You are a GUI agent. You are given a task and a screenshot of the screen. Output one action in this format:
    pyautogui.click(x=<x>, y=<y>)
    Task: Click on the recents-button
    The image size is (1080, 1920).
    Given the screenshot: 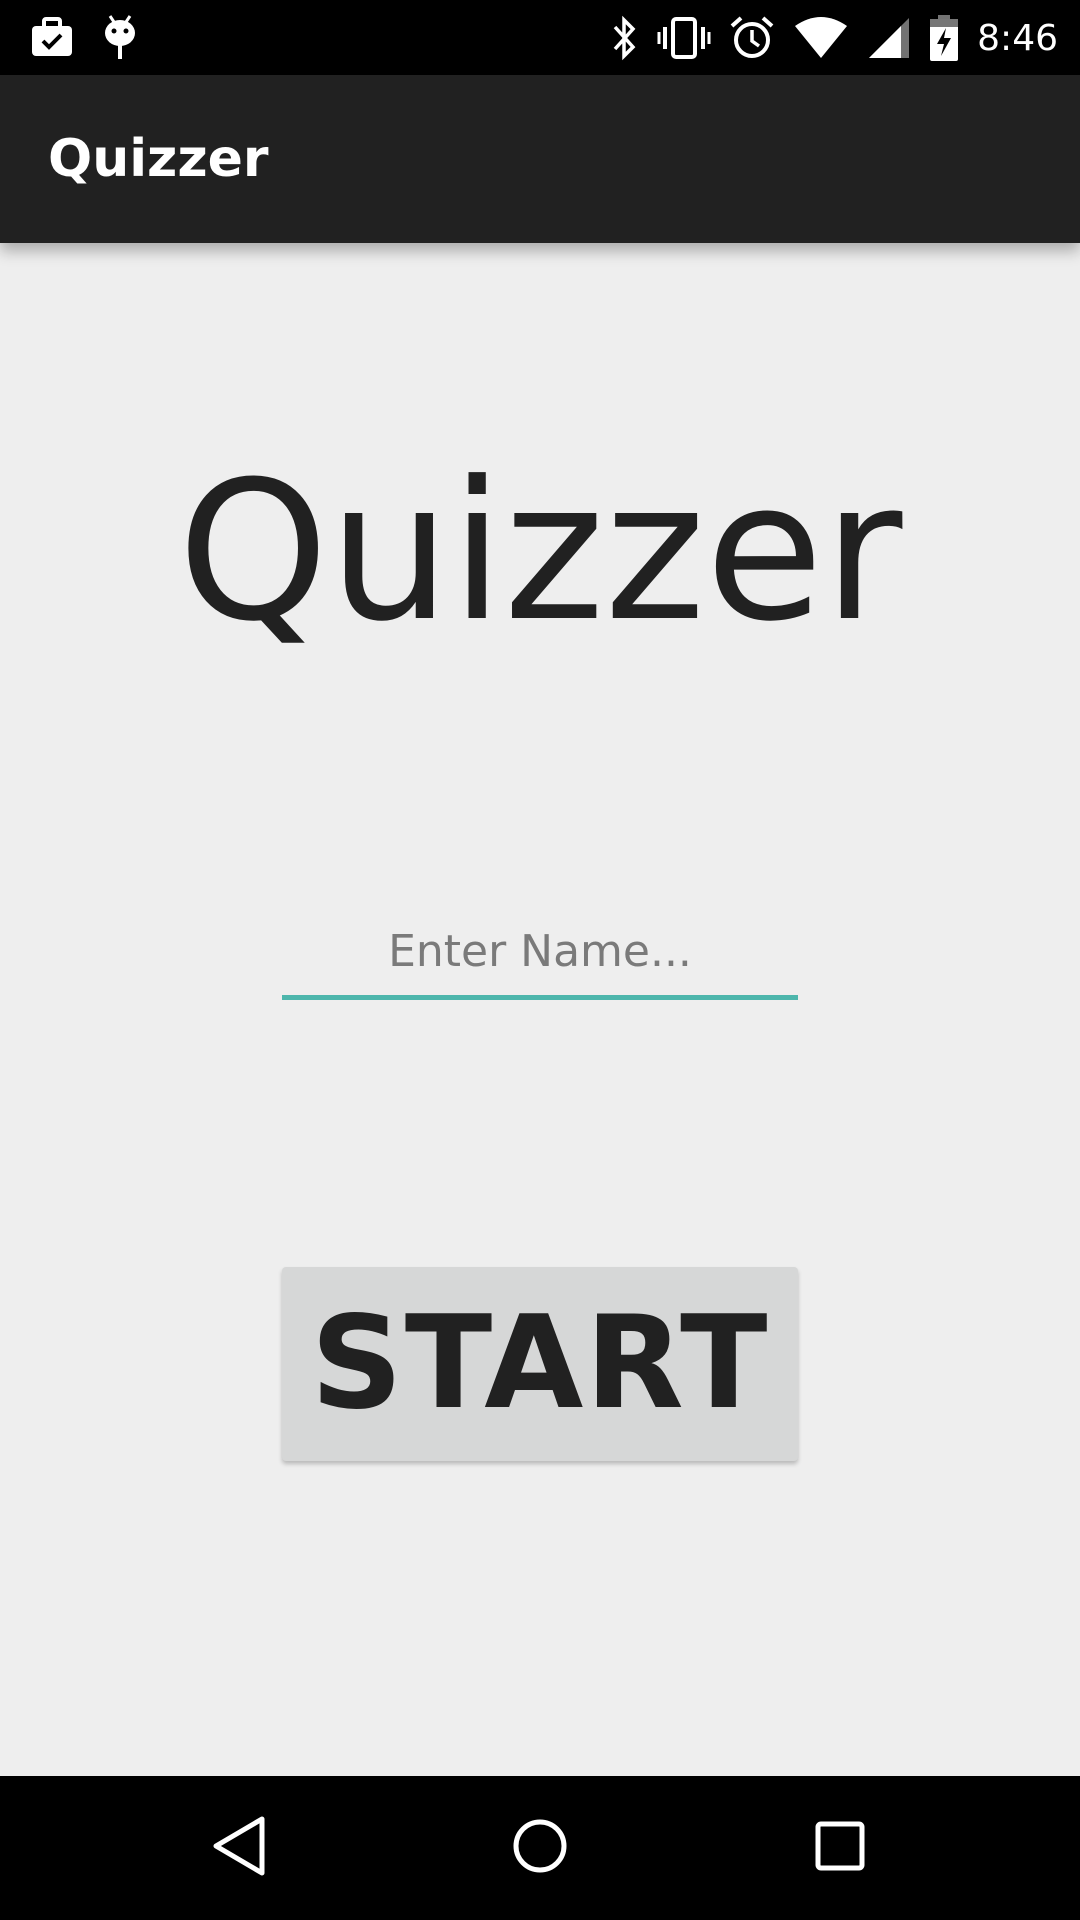 What is the action you would take?
    pyautogui.click(x=840, y=1848)
    